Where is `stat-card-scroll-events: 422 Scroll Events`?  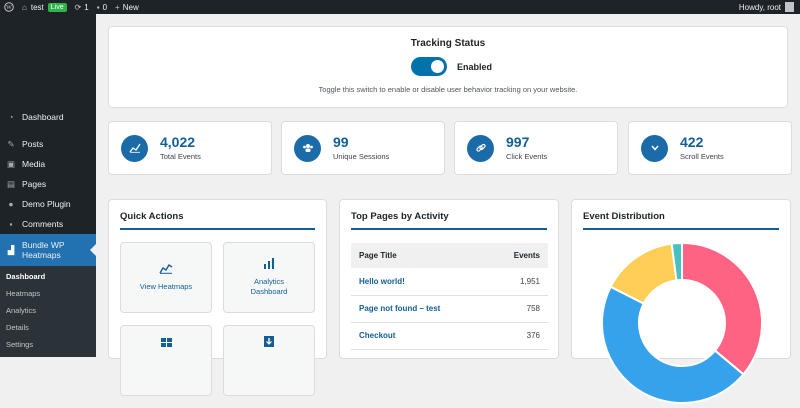 stat-card-scroll-events: 422 Scroll Events is located at coordinates (710, 148).